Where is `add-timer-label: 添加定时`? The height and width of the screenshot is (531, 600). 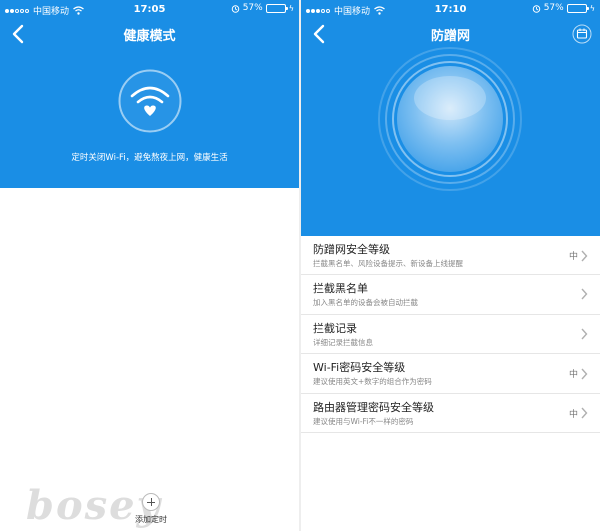
add-timer-label: 添加定时 is located at coordinates (151, 519).